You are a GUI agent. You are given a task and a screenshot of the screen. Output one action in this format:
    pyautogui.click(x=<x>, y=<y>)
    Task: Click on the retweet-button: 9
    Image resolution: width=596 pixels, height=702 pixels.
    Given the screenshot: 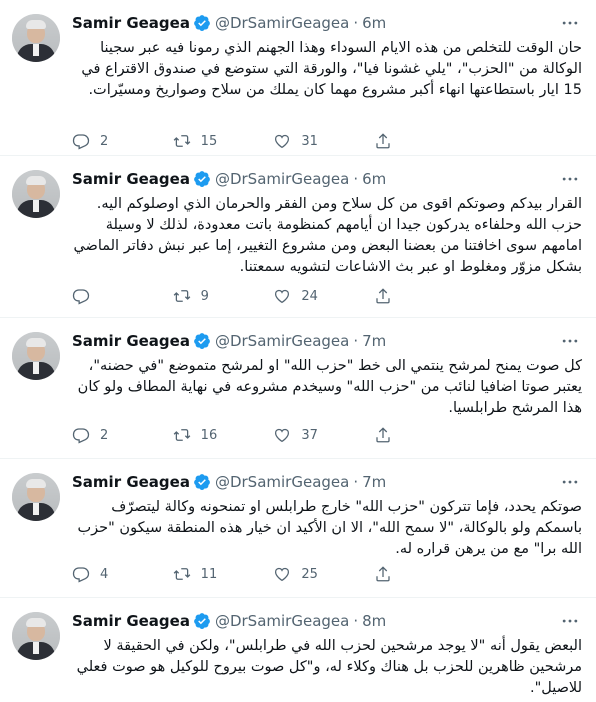 What is the action you would take?
    pyautogui.click(x=223, y=296)
    